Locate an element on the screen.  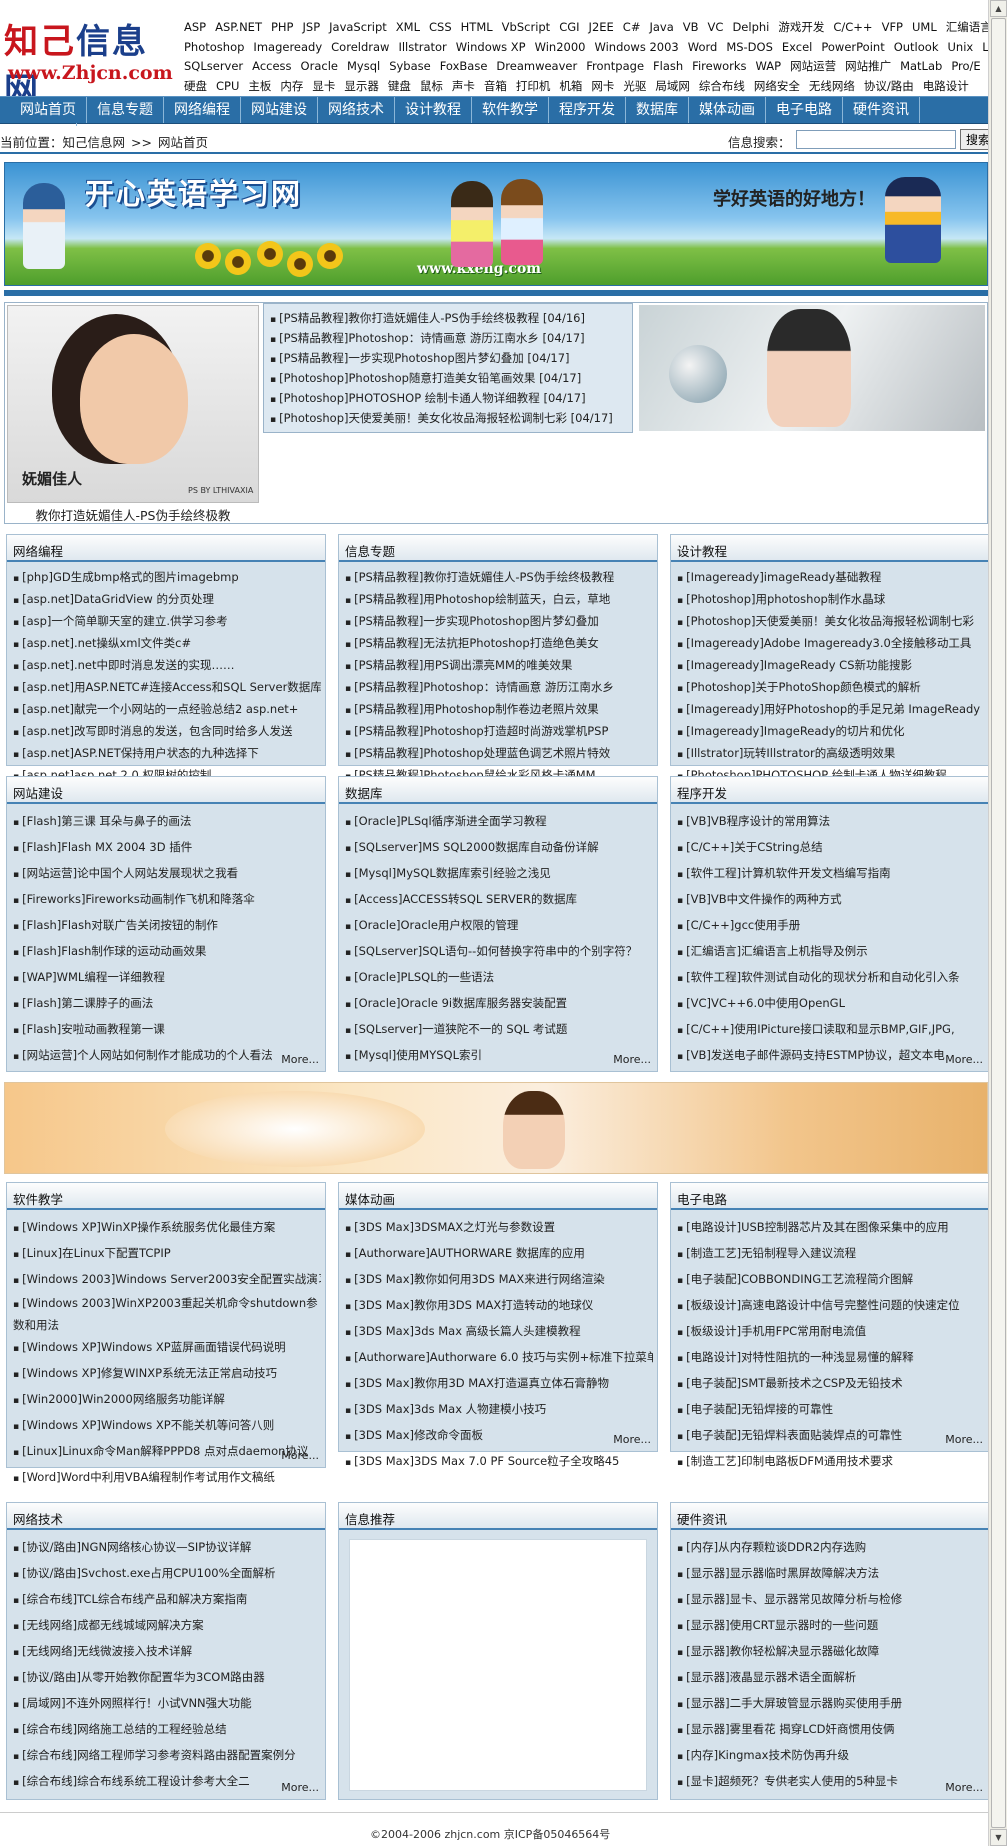
panel-title: 电子电路 is located at coordinates (702, 1198).